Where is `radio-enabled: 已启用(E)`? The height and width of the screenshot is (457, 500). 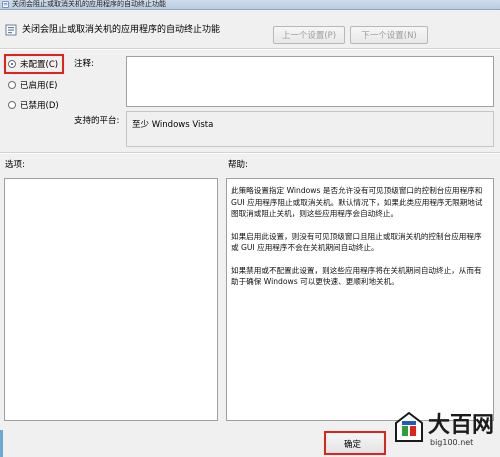 radio-enabled: 已启用(E) is located at coordinates (33, 85).